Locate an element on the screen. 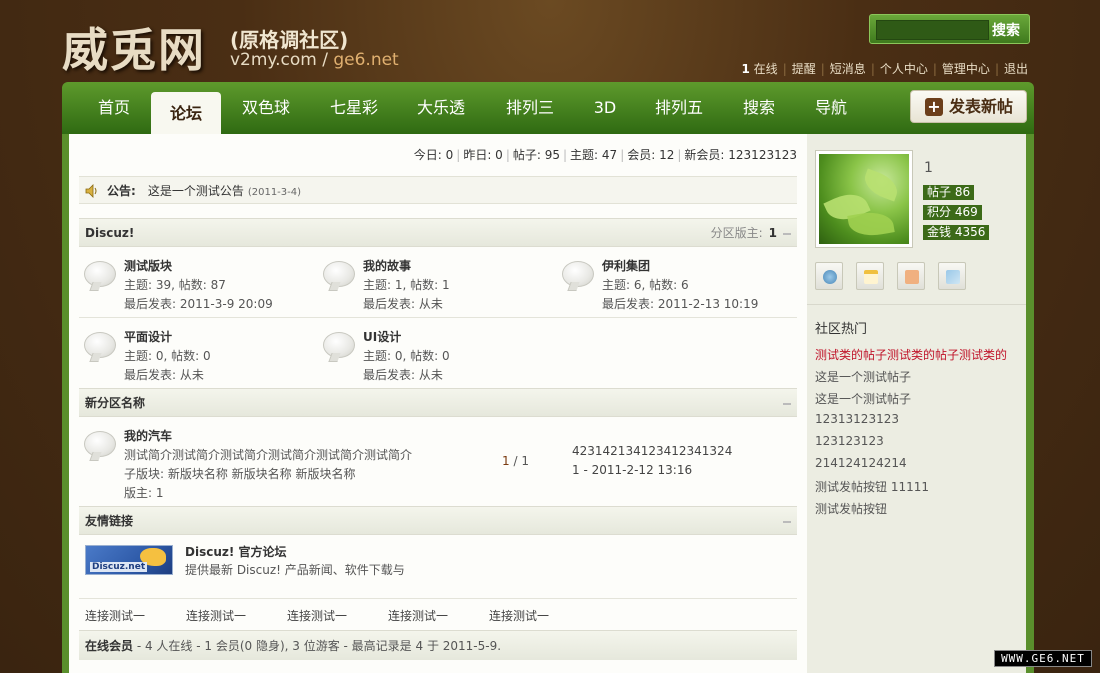 This screenshot has width=1100, height=673. hot-item: 测试发帖按钮 11111 is located at coordinates (872, 486).